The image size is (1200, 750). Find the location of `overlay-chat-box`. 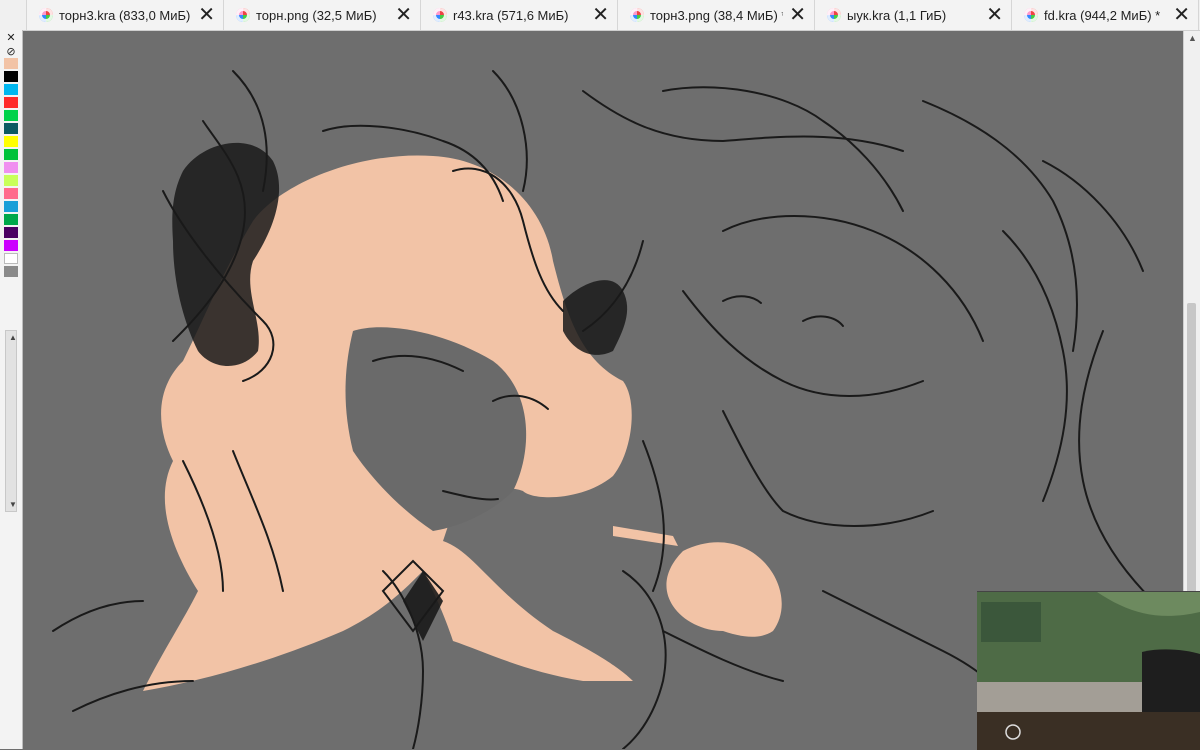

overlay-chat-box is located at coordinates (1011, 622).